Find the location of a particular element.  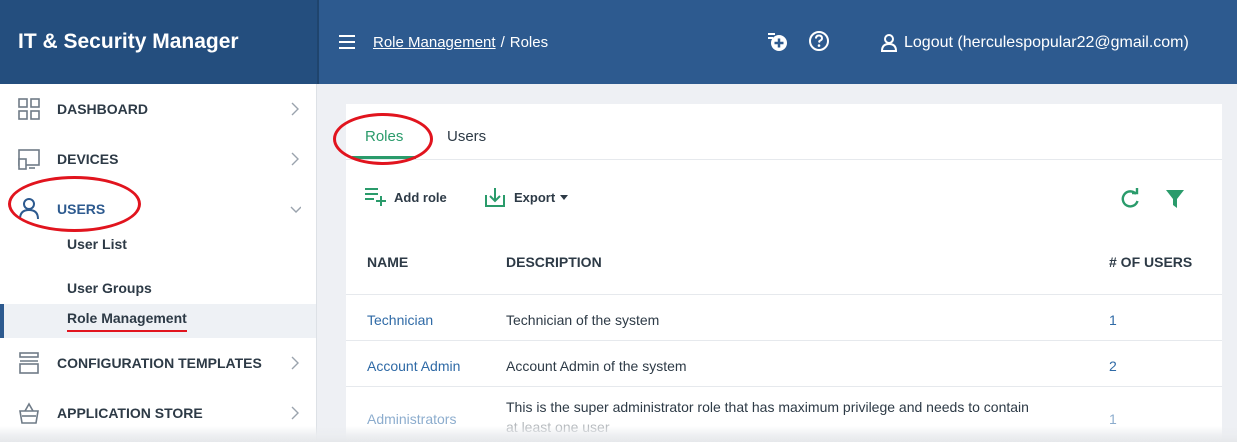

user-count-link: 2 is located at coordinates (1113, 366).